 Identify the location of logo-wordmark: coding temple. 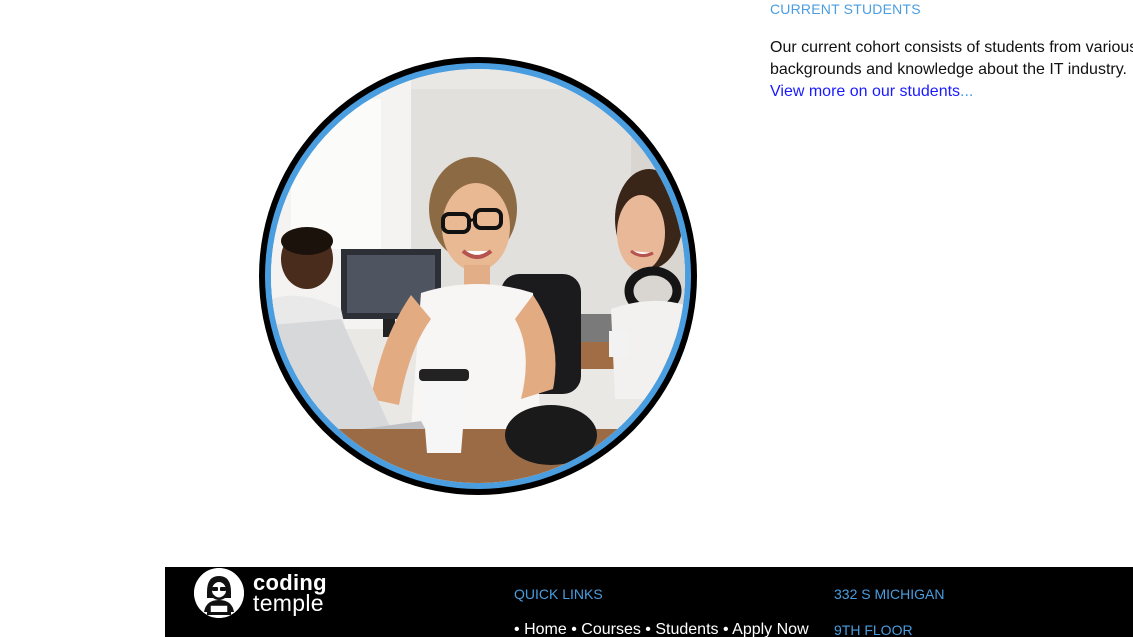
(290, 594).